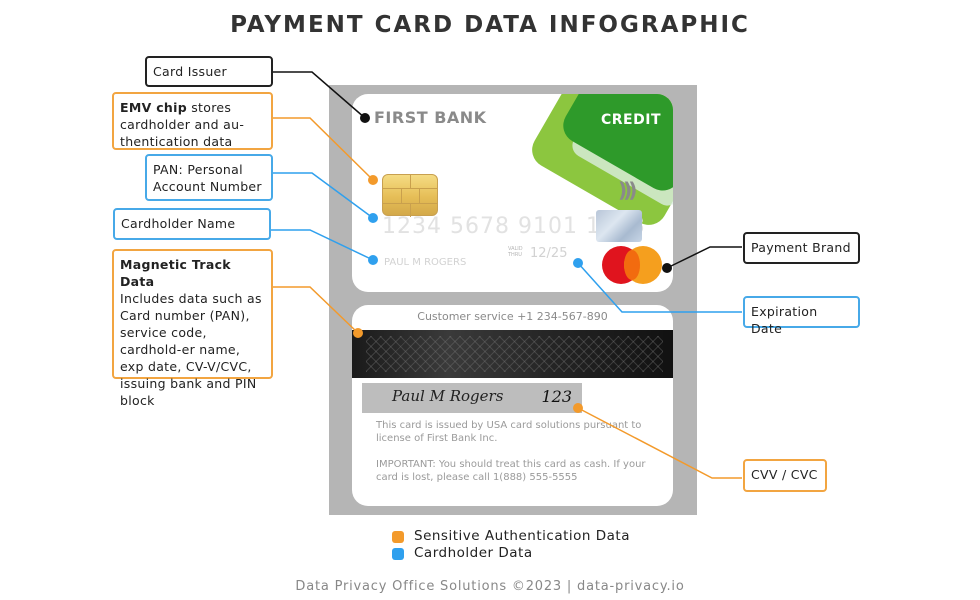  What do you see at coordinates (153, 107) in the screenshot?
I see `callout-emv-chip-title: EMV chip` at bounding box center [153, 107].